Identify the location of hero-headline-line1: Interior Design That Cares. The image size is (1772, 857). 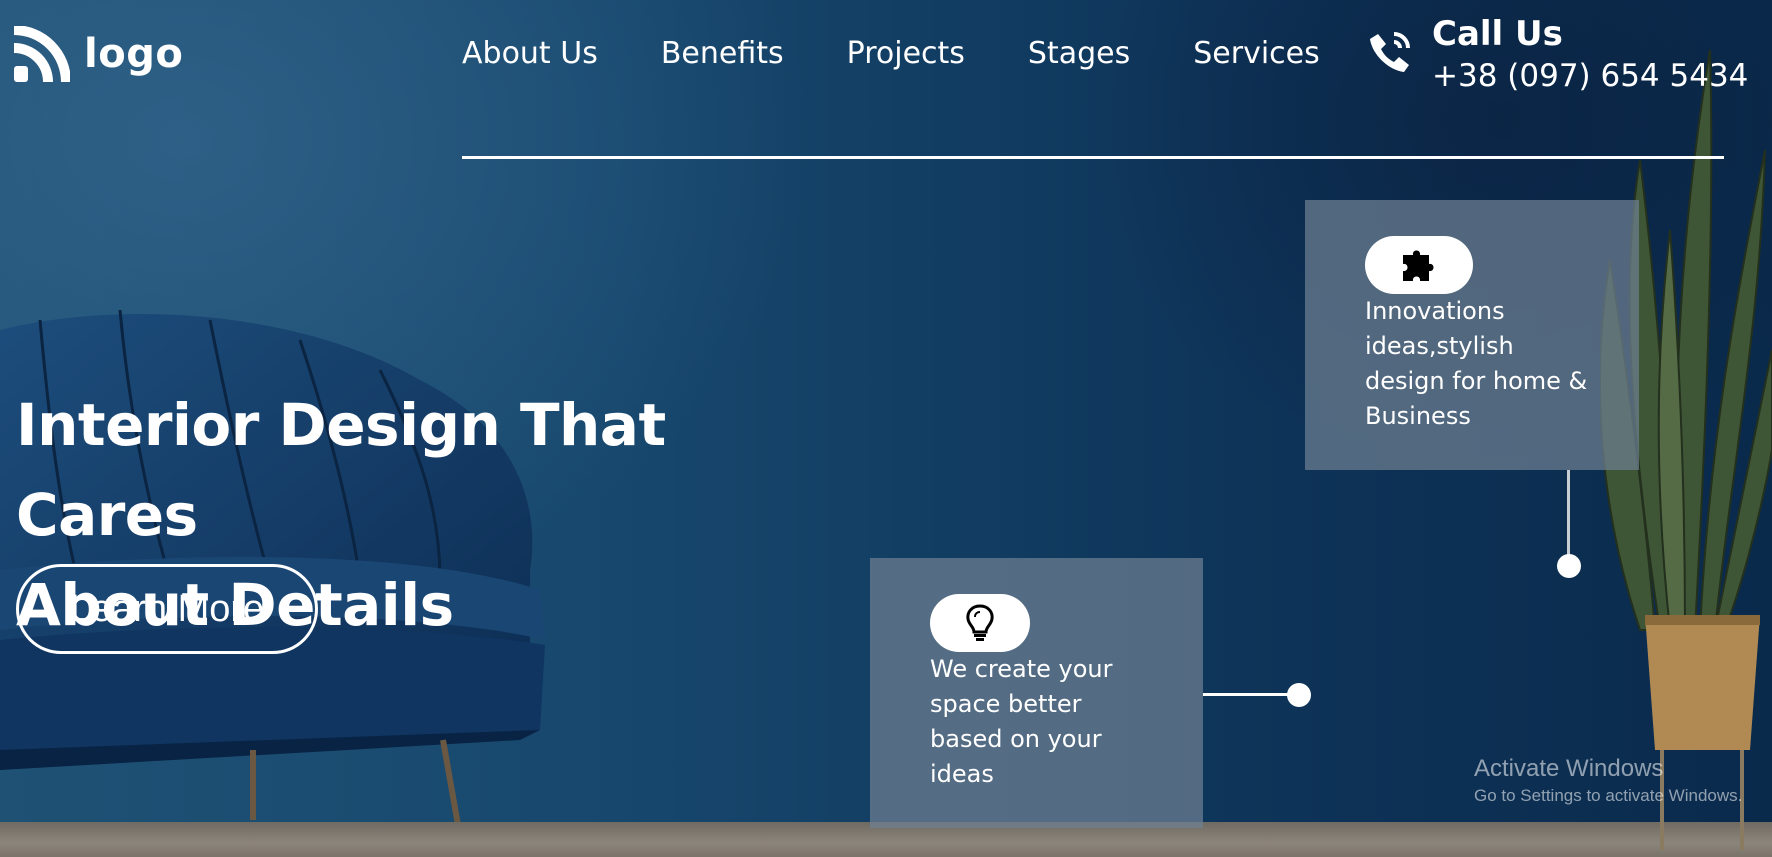
(341, 470).